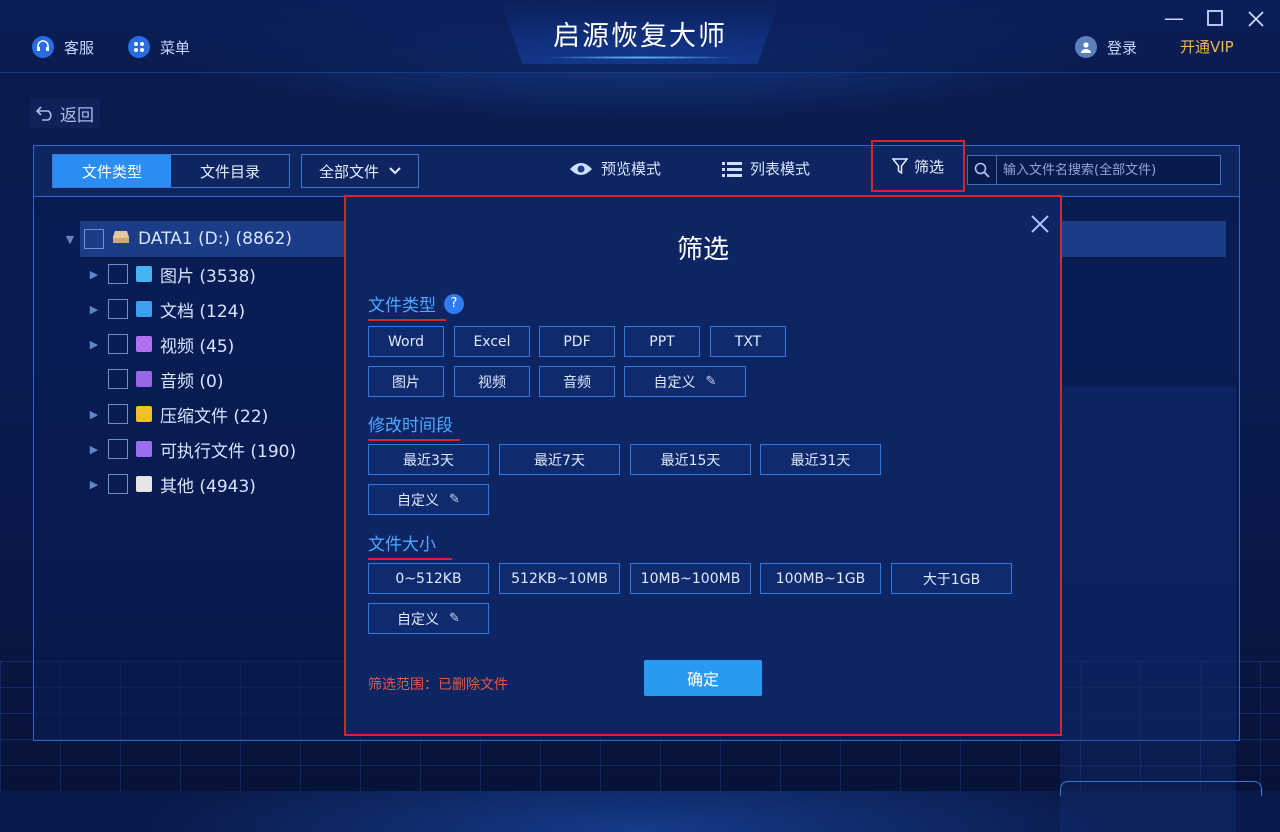 The image size is (1280, 832). Describe the element at coordinates (982, 170) in the screenshot. I see `search-icon` at that location.